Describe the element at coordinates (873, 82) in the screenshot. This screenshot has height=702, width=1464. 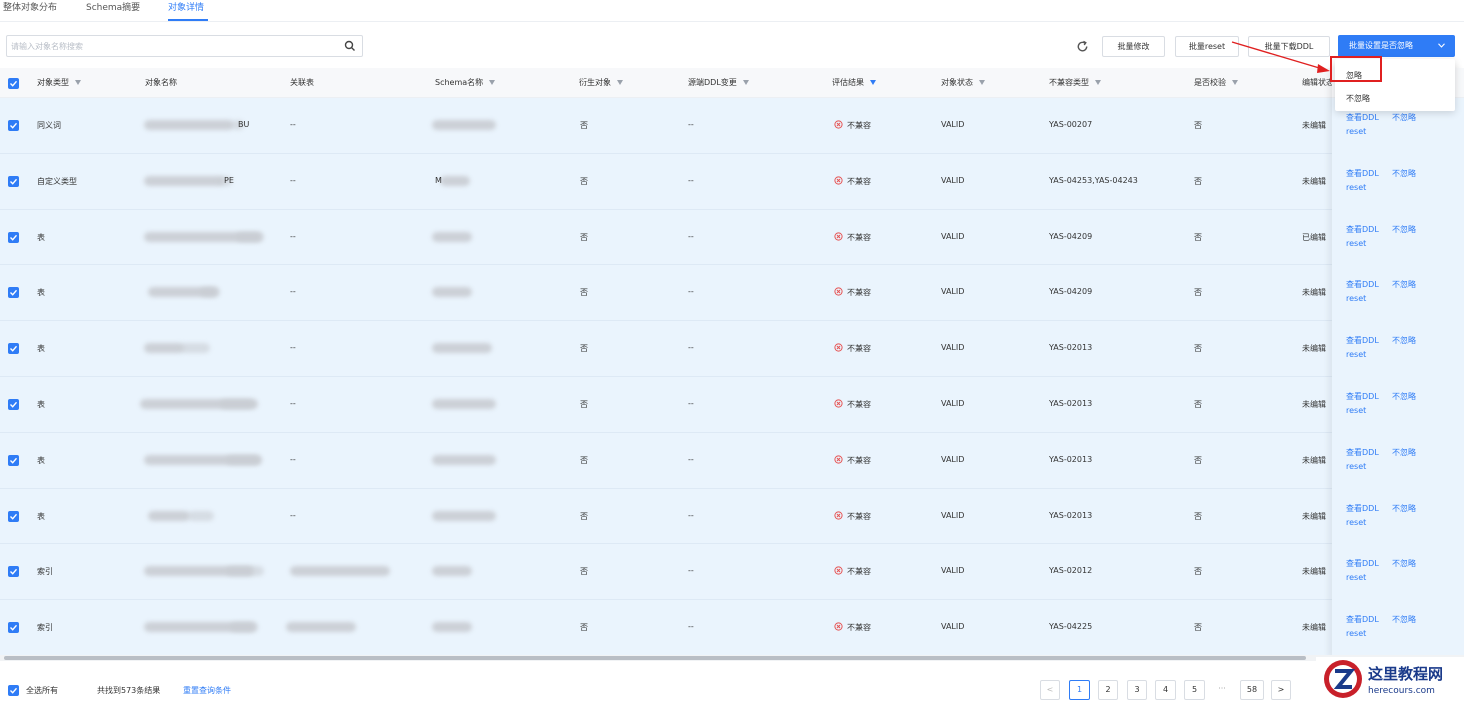
I see `filter-active-icon` at that location.